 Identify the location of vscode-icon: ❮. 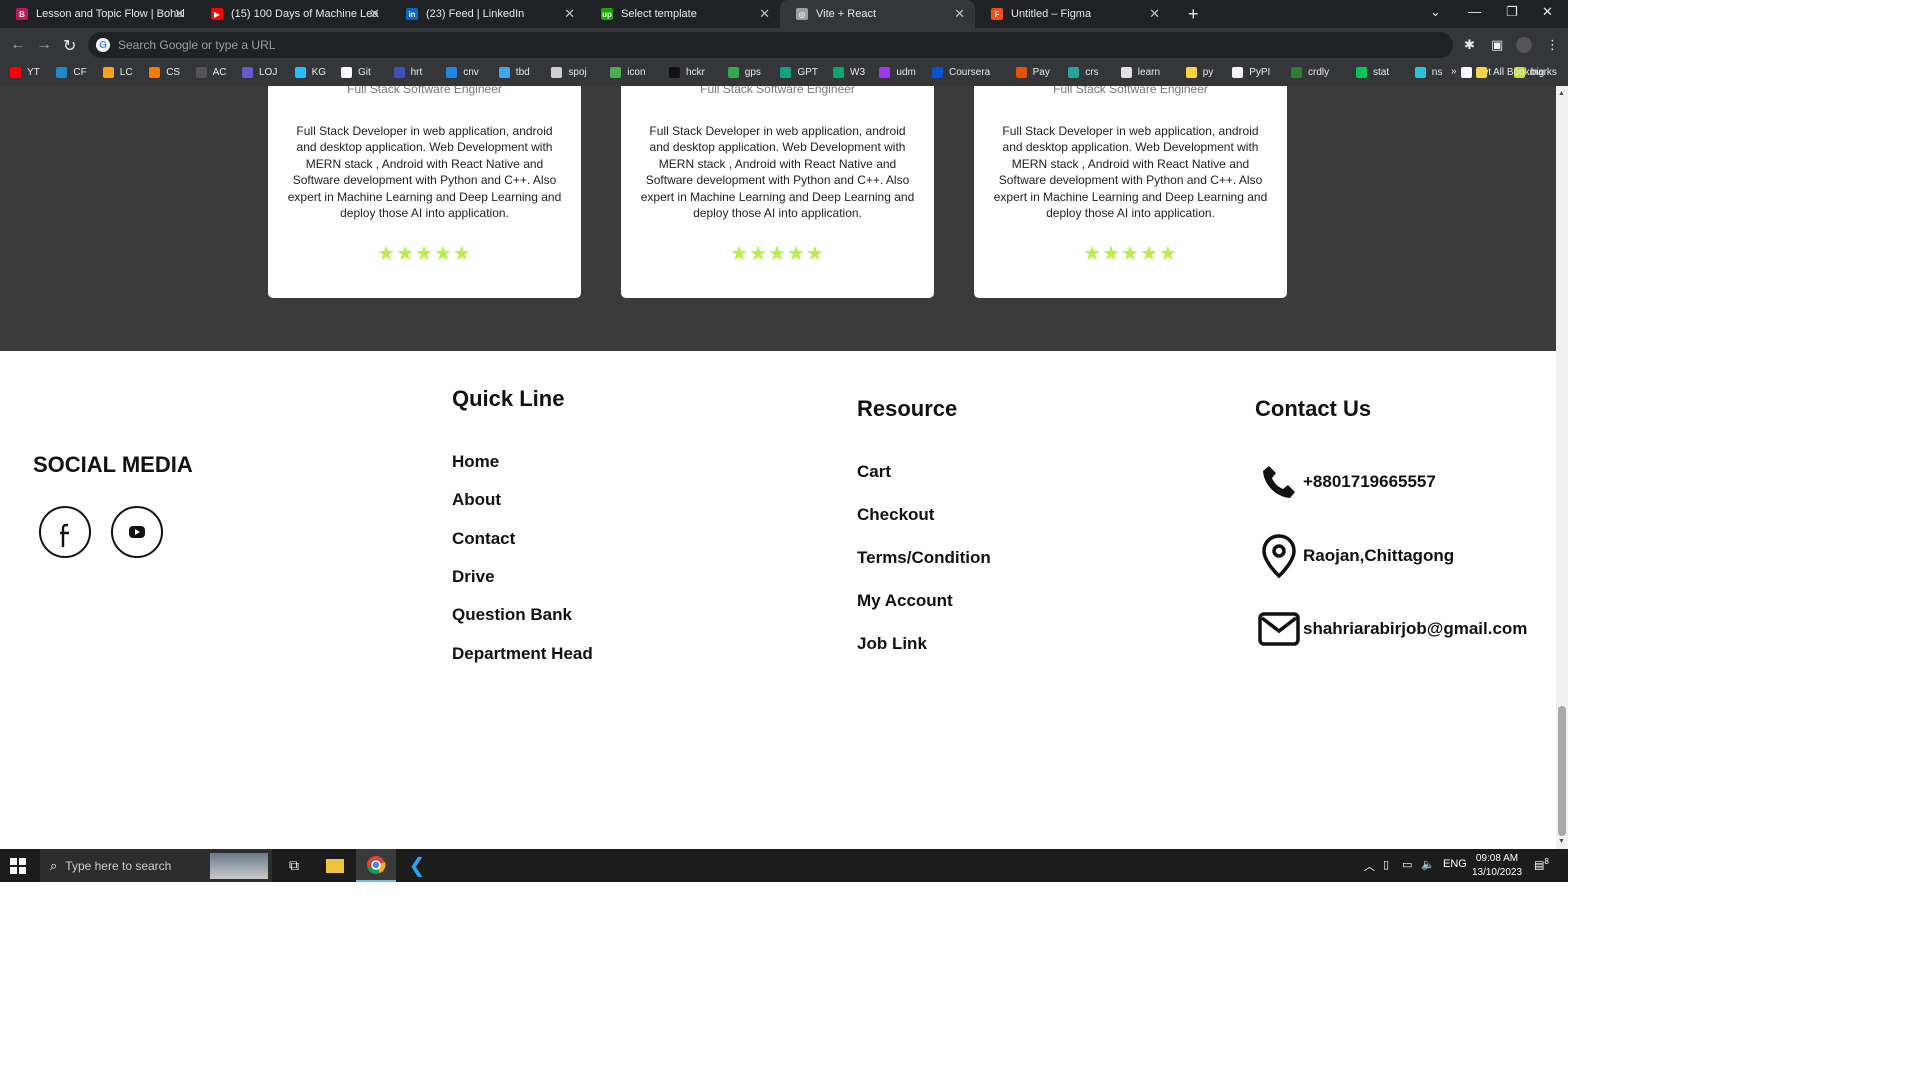
(417, 865).